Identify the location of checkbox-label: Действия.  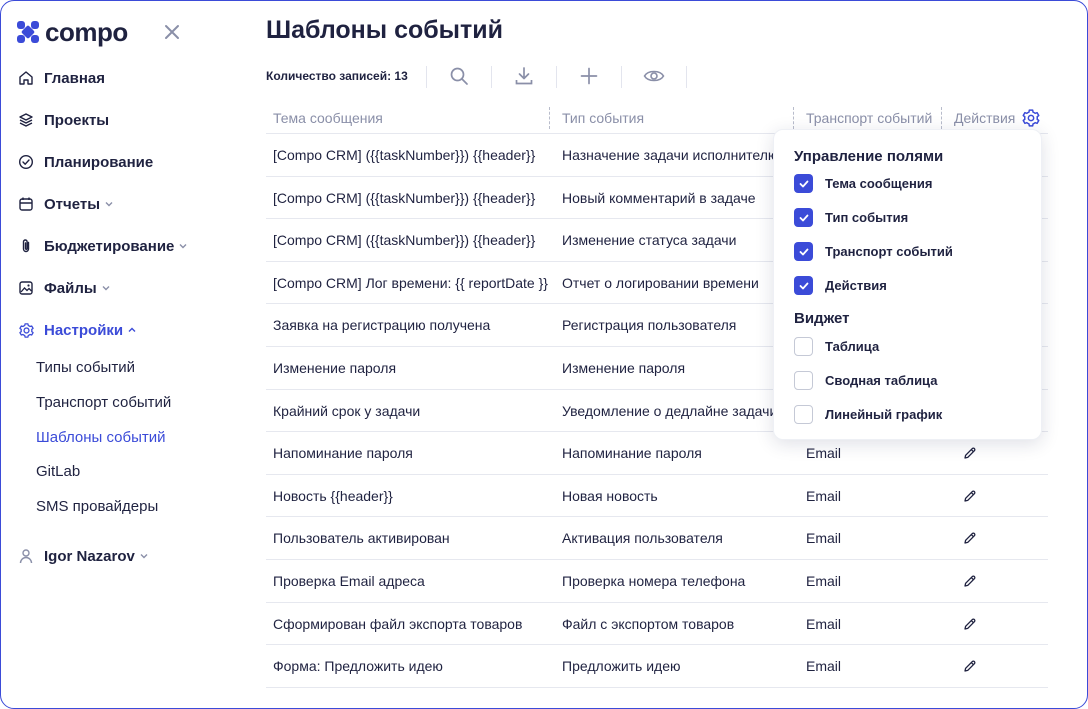
(856, 285).